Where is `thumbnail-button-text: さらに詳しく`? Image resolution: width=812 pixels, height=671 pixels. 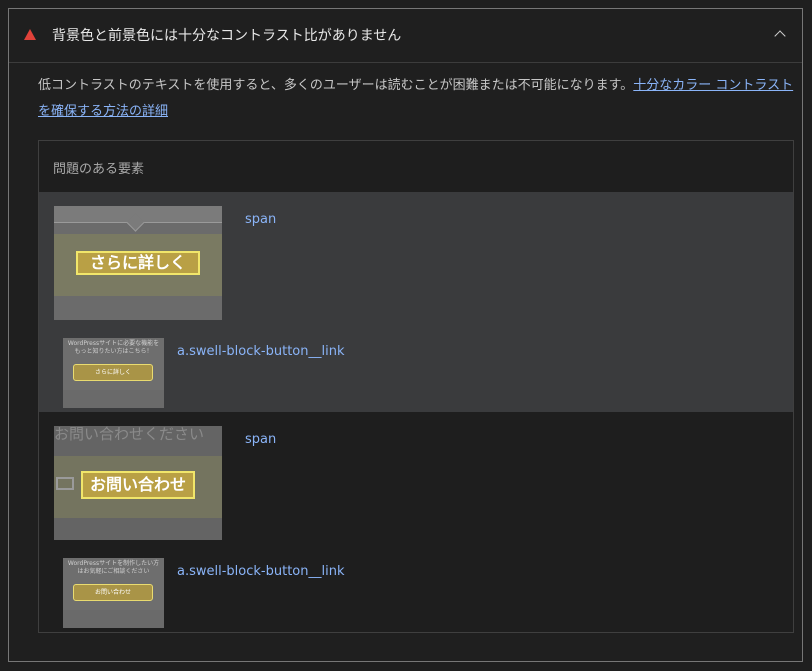 thumbnail-button-text: さらに詳しく is located at coordinates (138, 263).